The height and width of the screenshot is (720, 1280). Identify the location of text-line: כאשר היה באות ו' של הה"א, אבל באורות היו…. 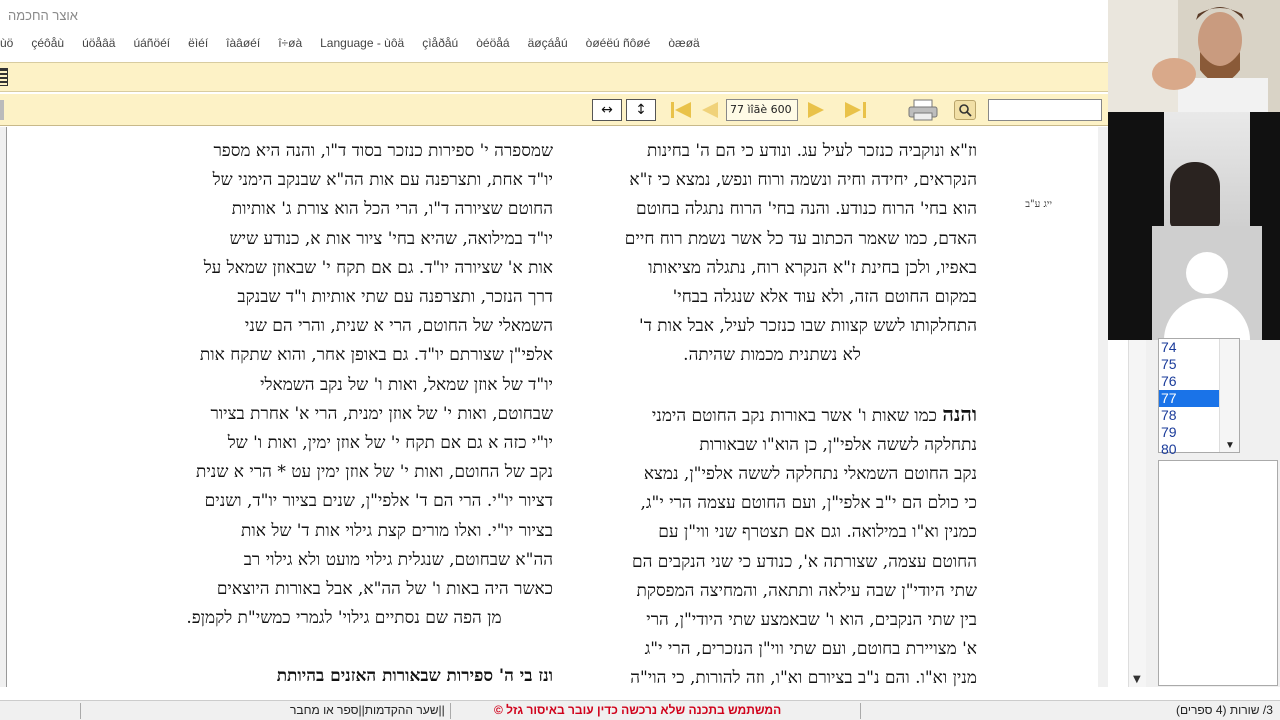
(384, 589).